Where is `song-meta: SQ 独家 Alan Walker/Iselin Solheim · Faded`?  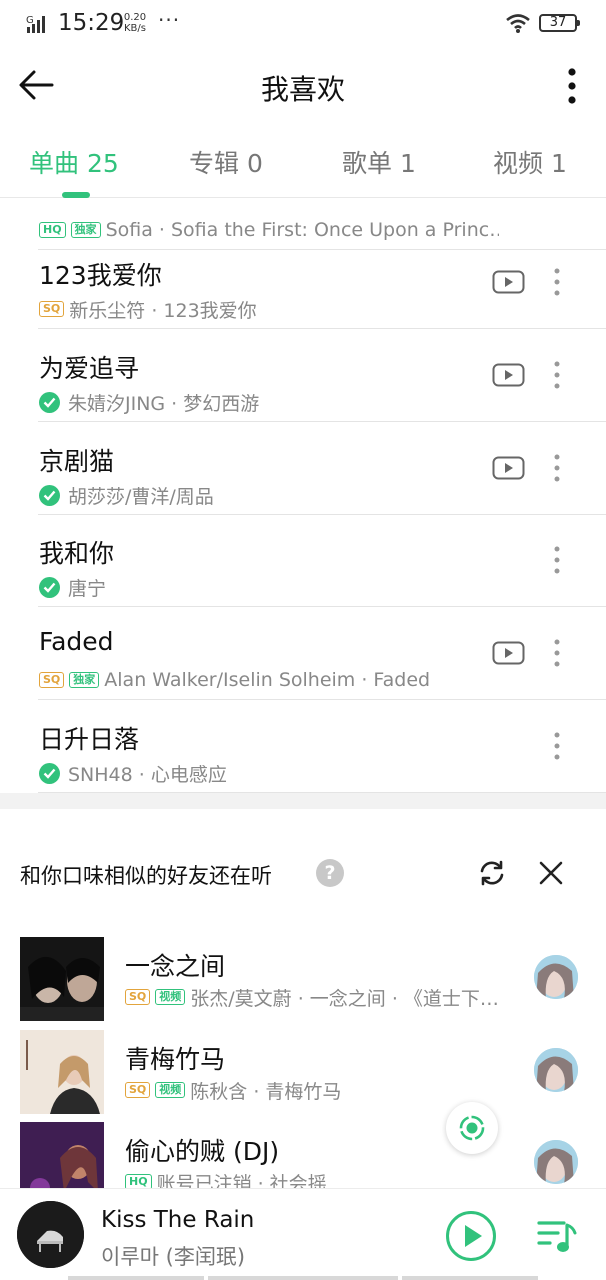 song-meta: SQ 独家 Alan Walker/Iselin Solheim · Faded is located at coordinates (234, 680).